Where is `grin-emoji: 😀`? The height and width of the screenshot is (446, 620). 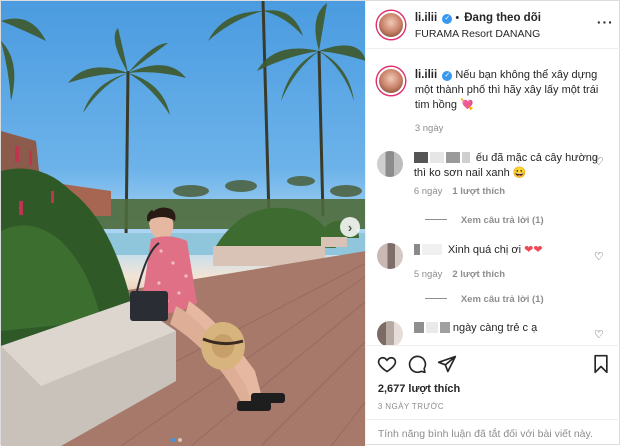 grin-emoji: 😀 is located at coordinates (519, 173).